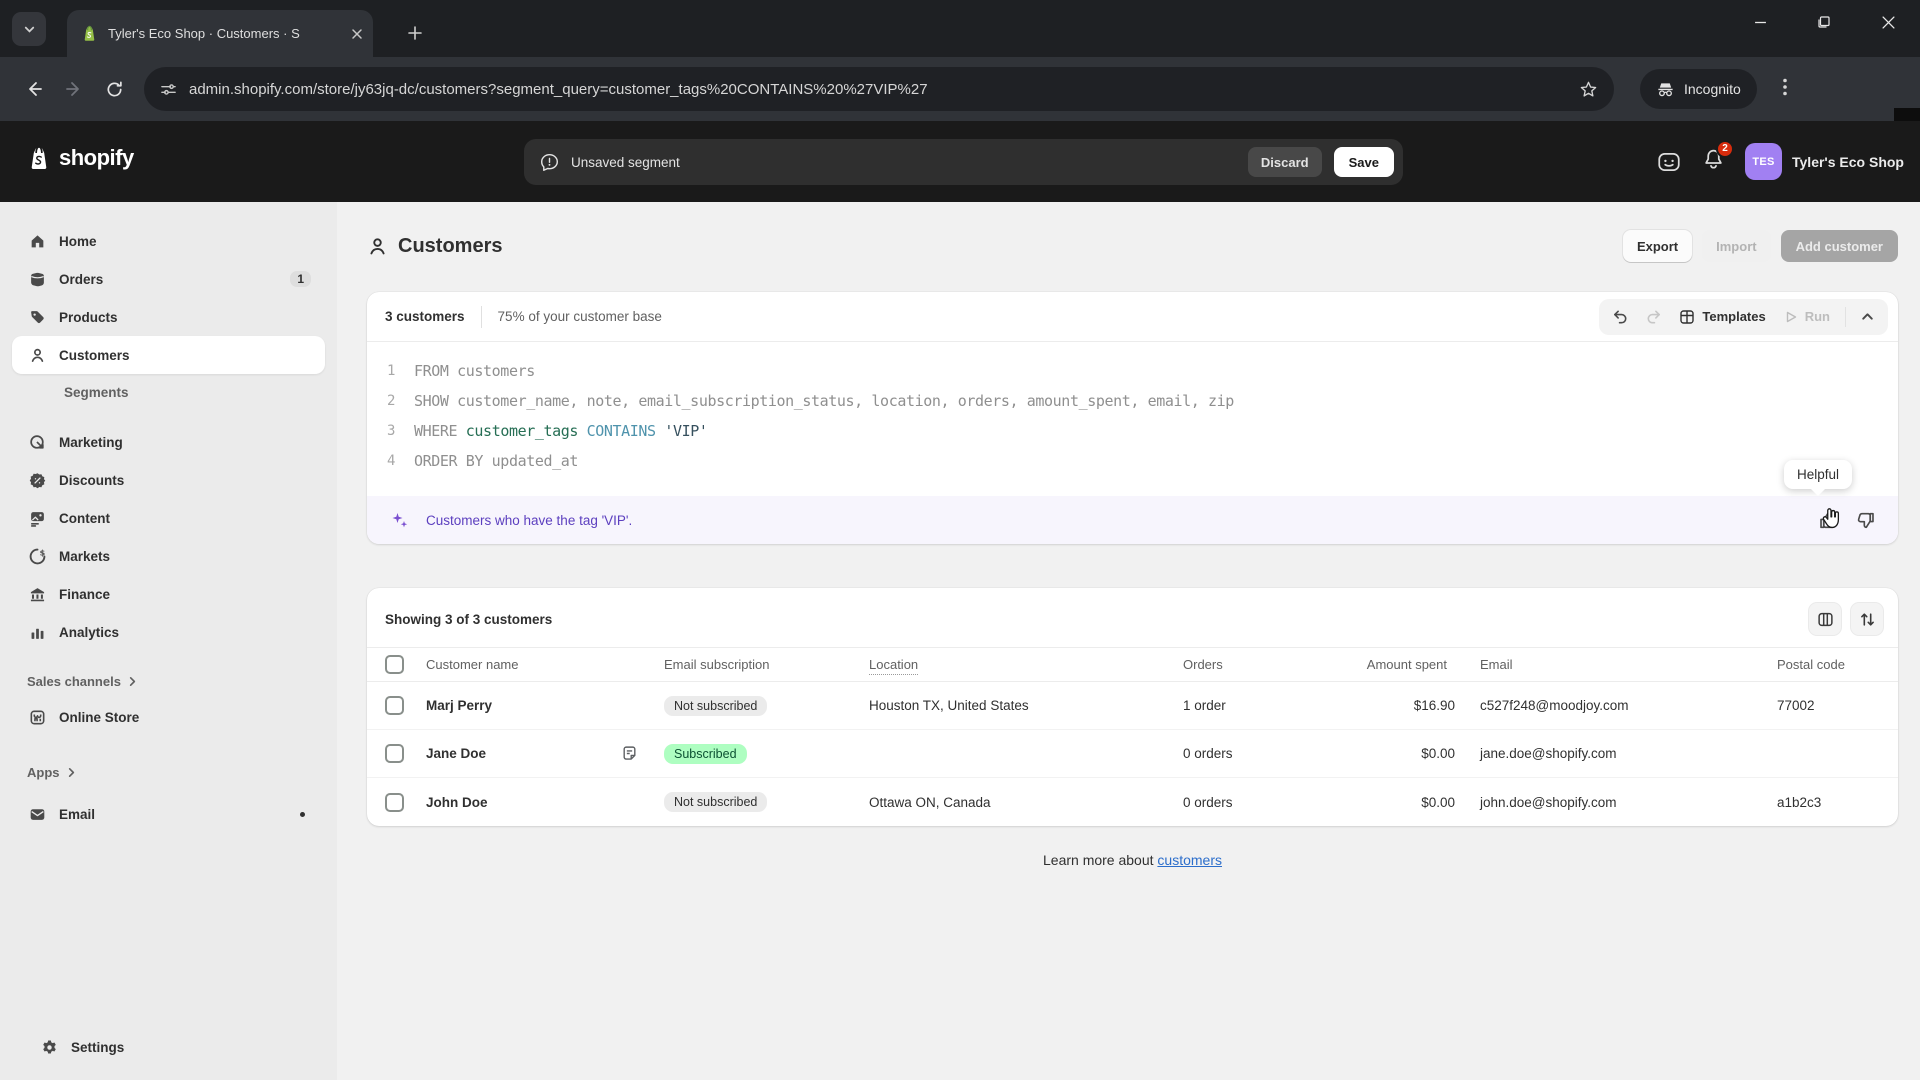 This screenshot has width=1920, height=1080. What do you see at coordinates (1785, 89) in the screenshot?
I see `browser-menu-button` at bounding box center [1785, 89].